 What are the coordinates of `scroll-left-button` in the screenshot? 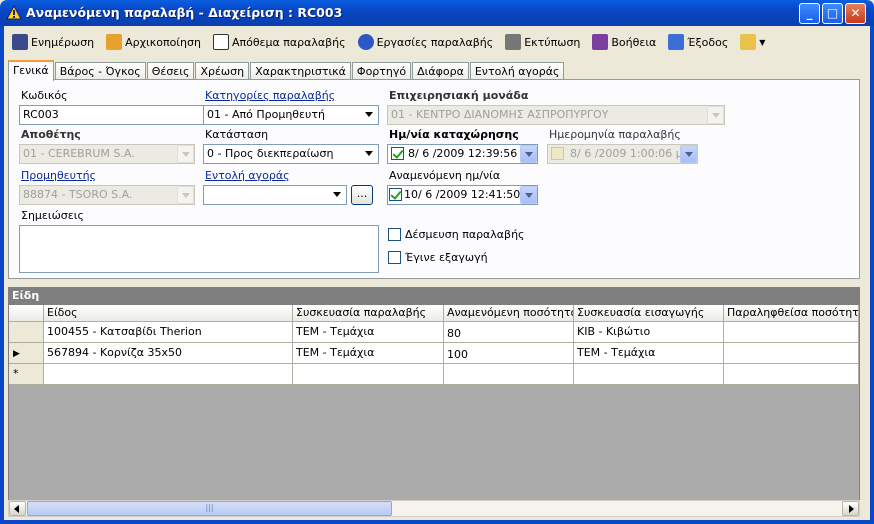 It's located at (17, 508).